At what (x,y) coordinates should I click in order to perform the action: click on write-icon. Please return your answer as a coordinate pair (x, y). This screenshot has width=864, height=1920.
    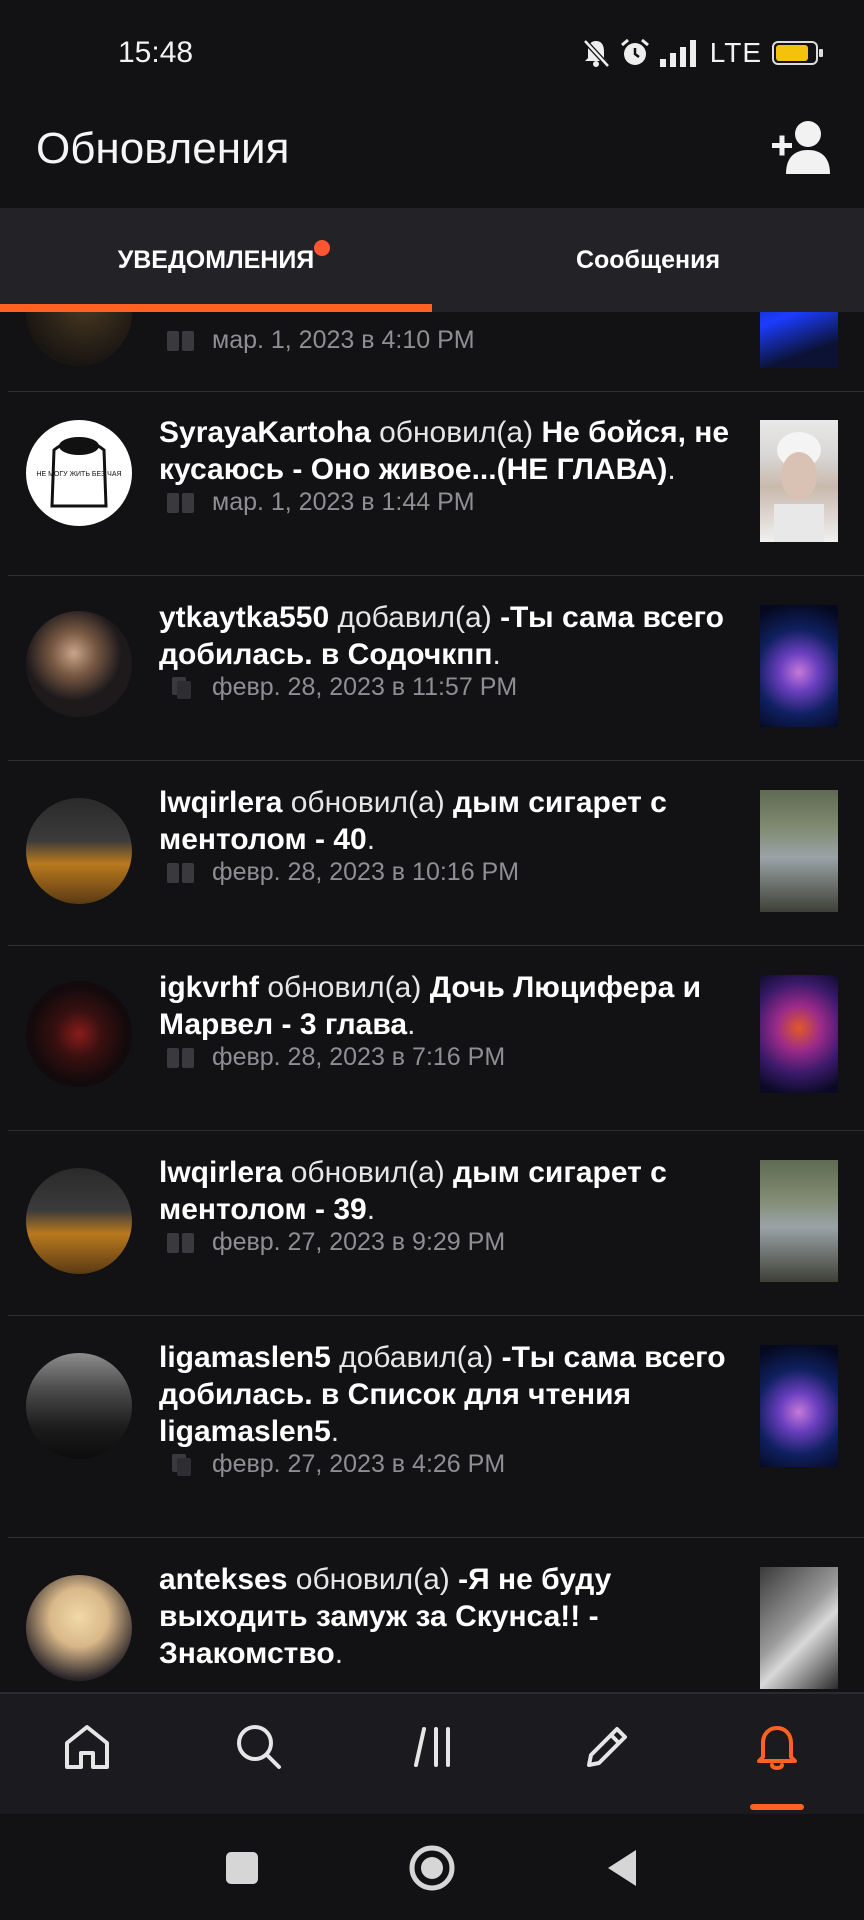
    Looking at the image, I should click on (607, 1747).